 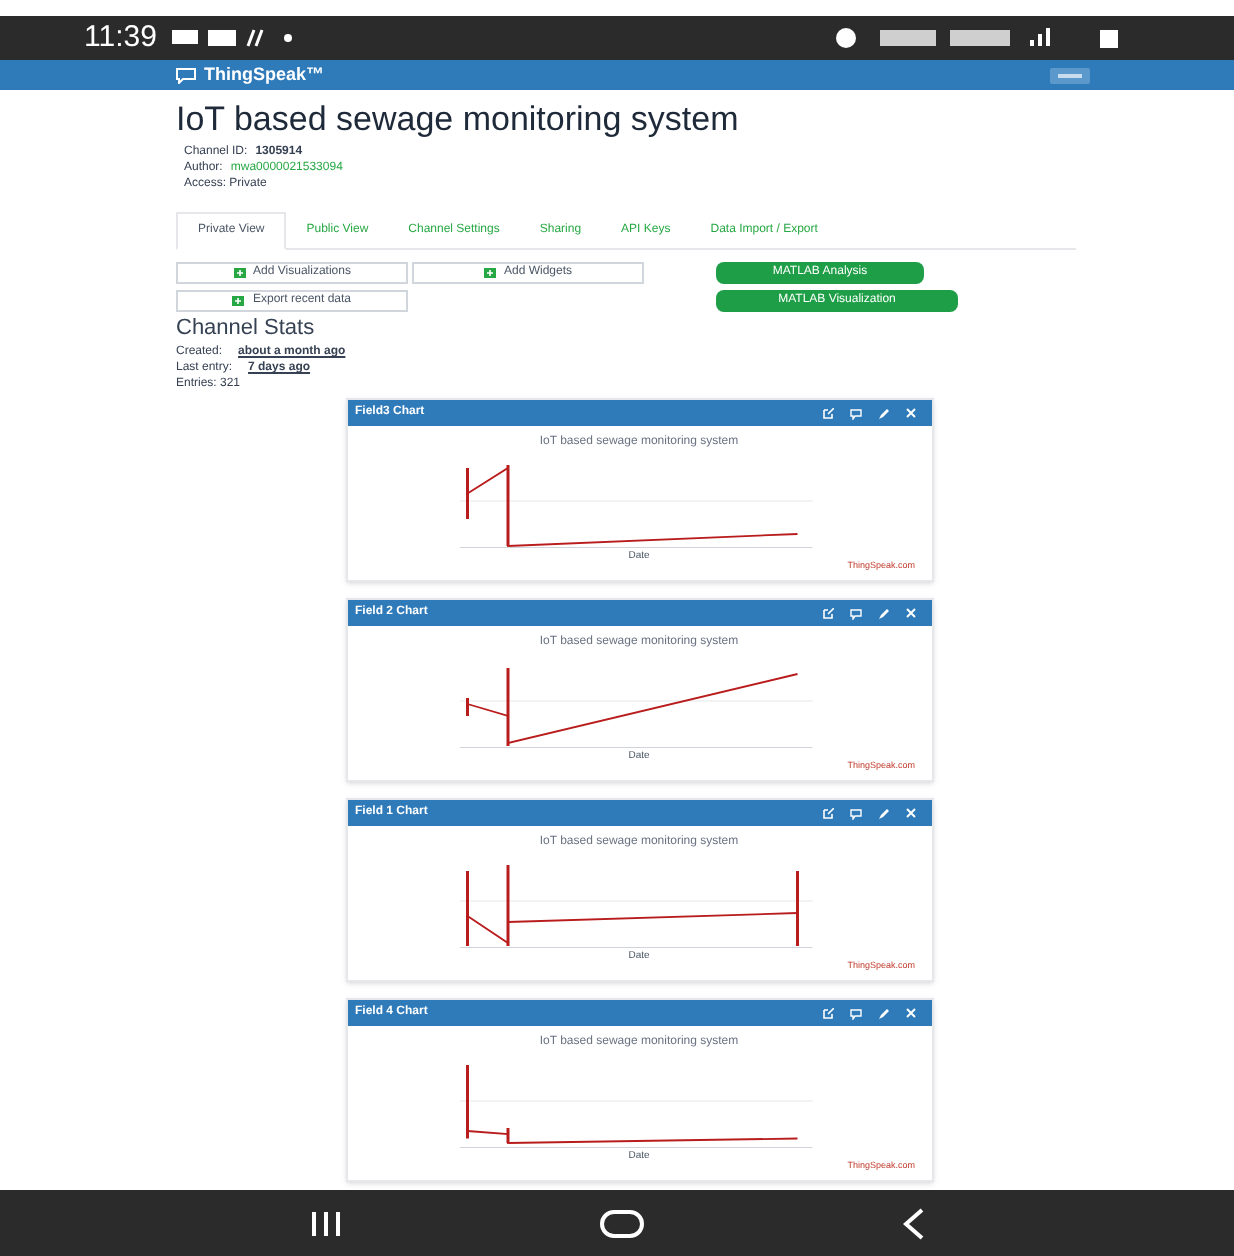 I want to click on chat-logo-icon, so click(x=186, y=75).